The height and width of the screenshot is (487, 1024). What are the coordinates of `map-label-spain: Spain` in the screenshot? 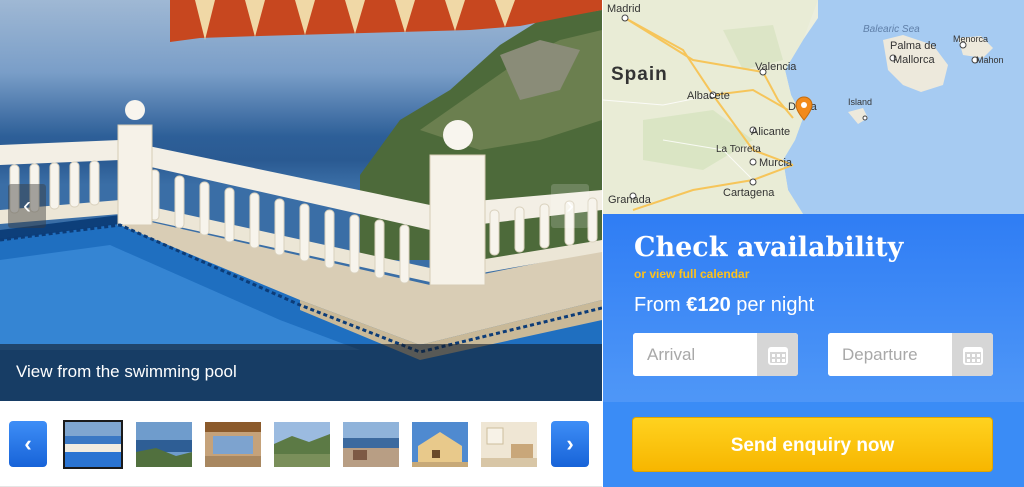 It's located at (639, 74).